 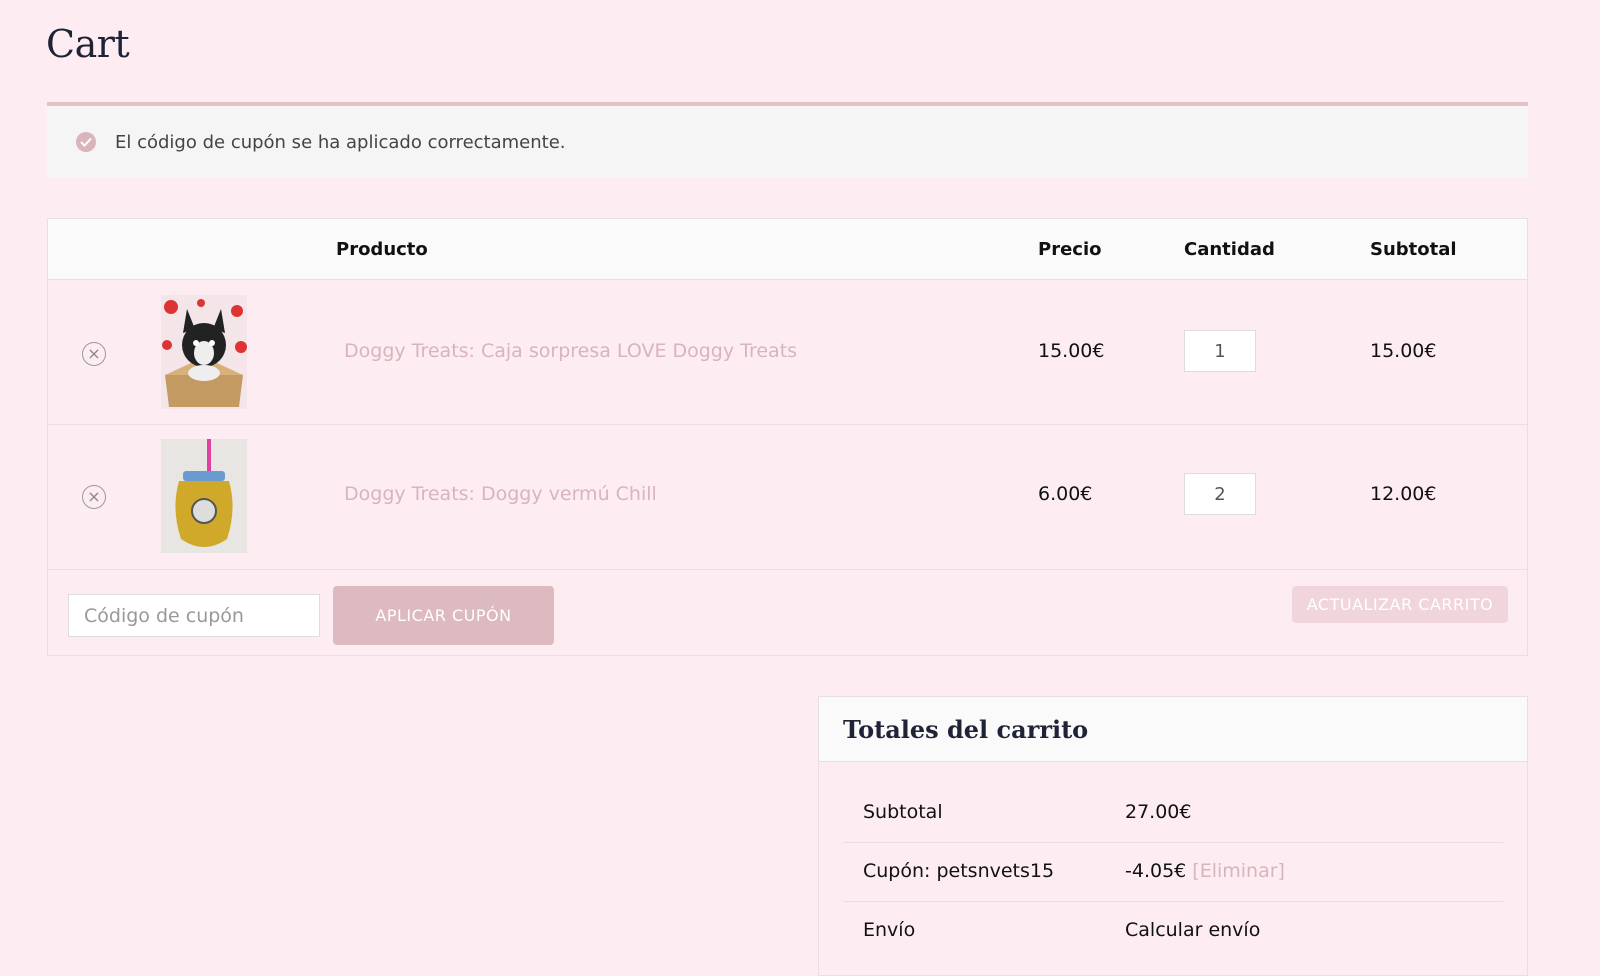 What do you see at coordinates (1229, 249) in the screenshot?
I see `header-quantity: Cantidad` at bounding box center [1229, 249].